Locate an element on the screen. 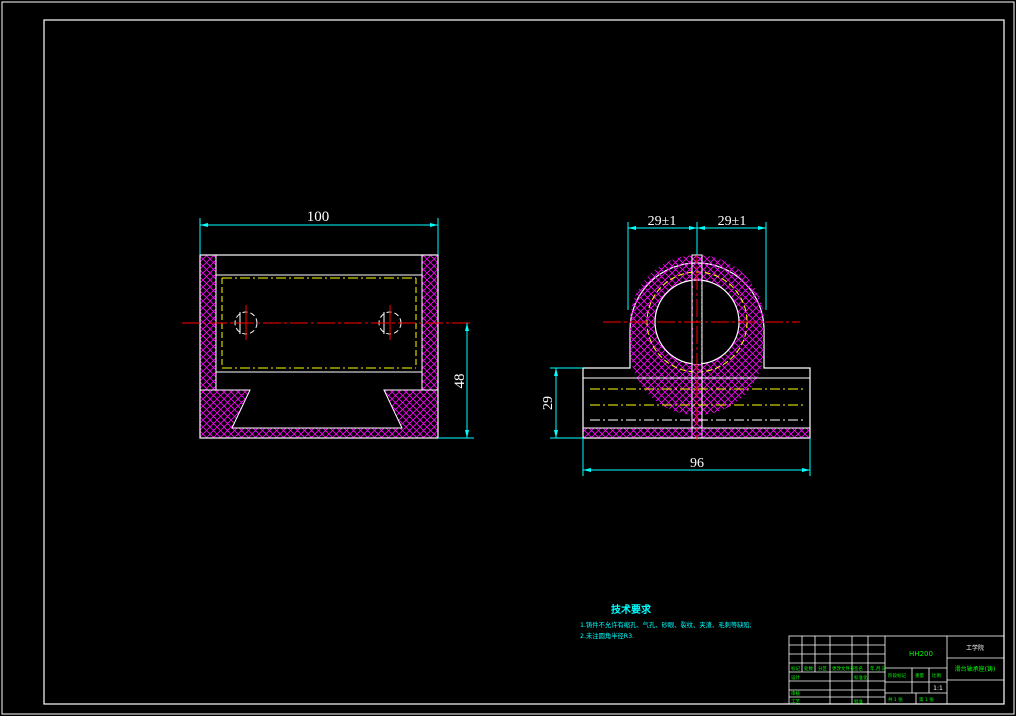 The image size is (1016, 716). tech-notes-title: 技术要求 is located at coordinates (631, 609).